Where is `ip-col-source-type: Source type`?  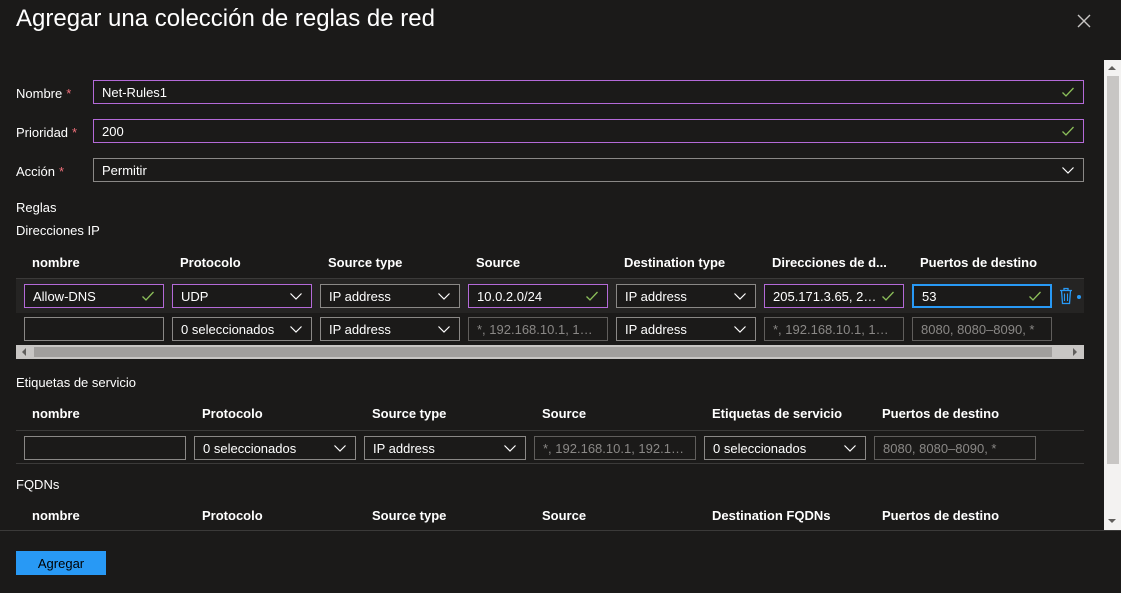
ip-col-source-type: Source type is located at coordinates (365, 262).